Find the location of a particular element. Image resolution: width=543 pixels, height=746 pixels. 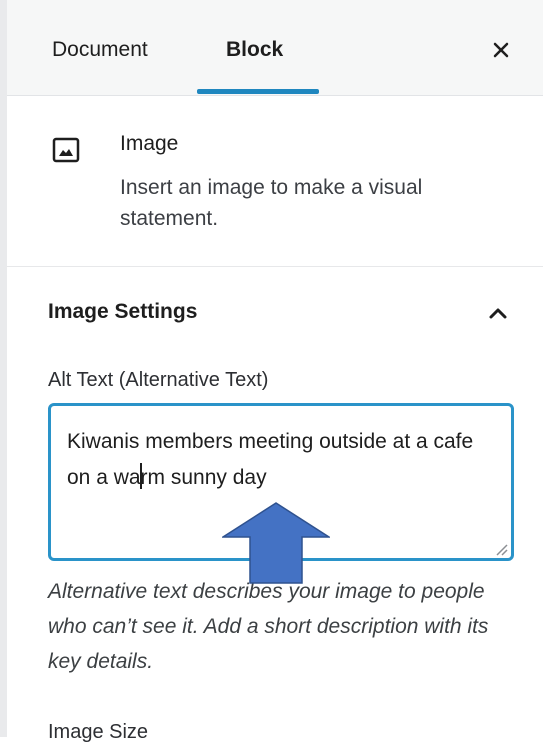

text-cursor is located at coordinates (141, 476).